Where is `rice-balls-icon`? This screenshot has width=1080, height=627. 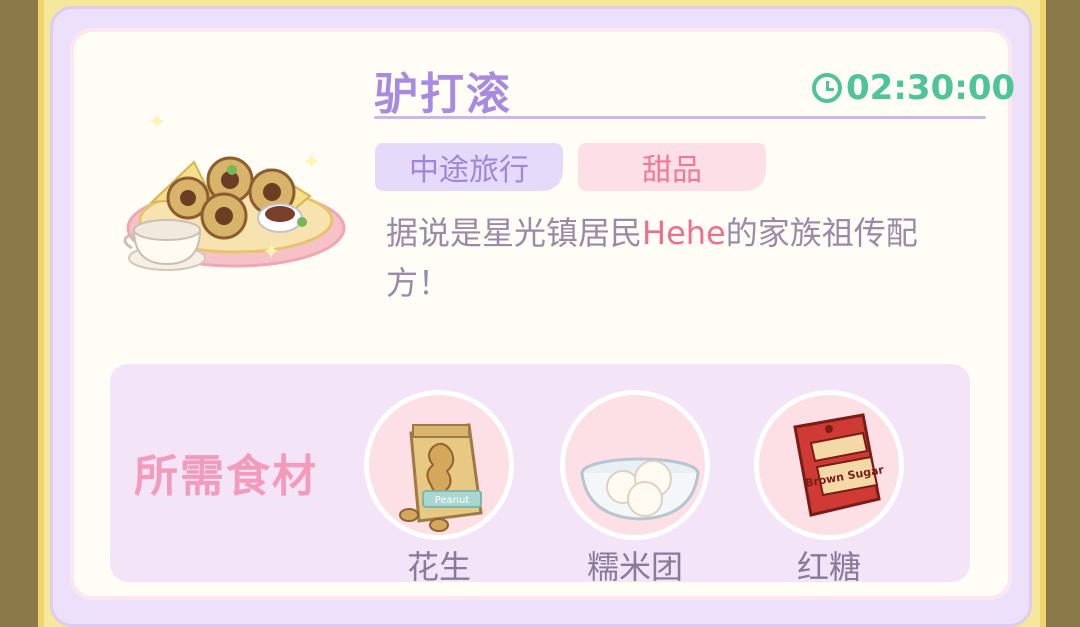 rice-balls-icon is located at coordinates (640, 489).